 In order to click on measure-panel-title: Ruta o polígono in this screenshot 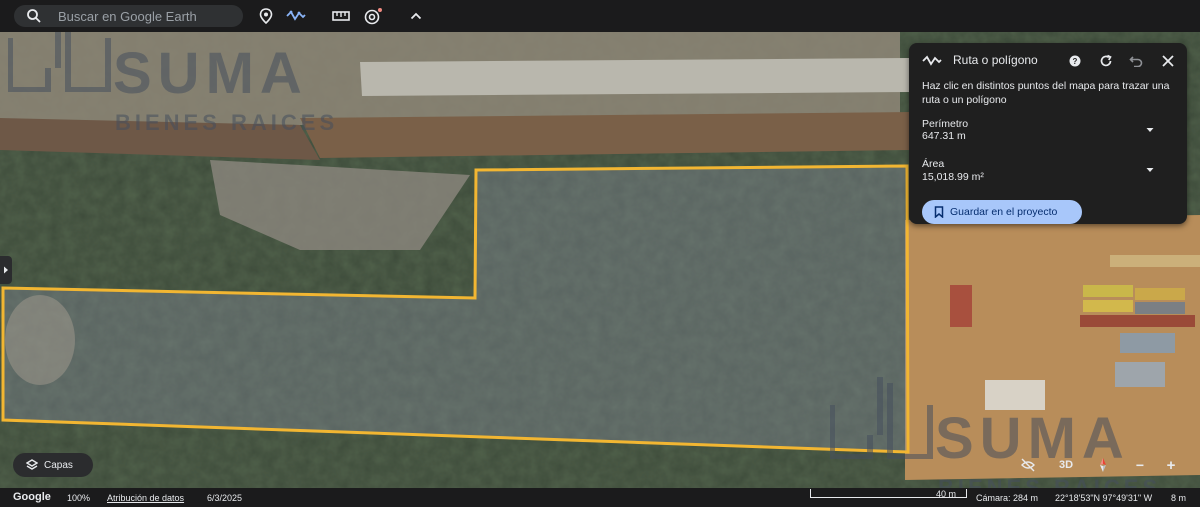, I will do `click(995, 60)`.